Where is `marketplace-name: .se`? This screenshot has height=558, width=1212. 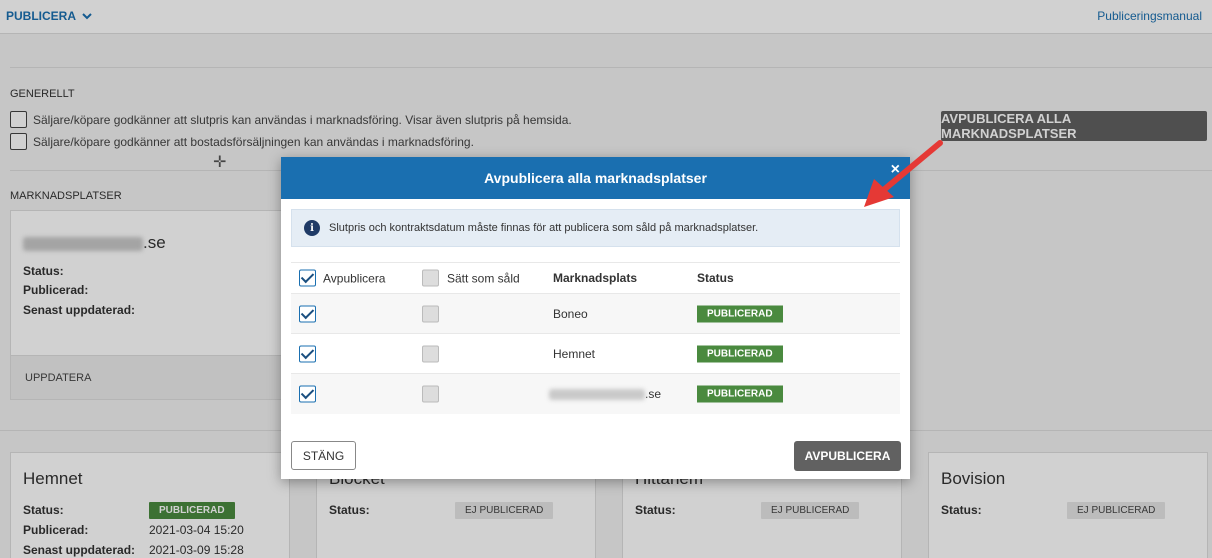 marketplace-name: .se is located at coordinates (605, 394).